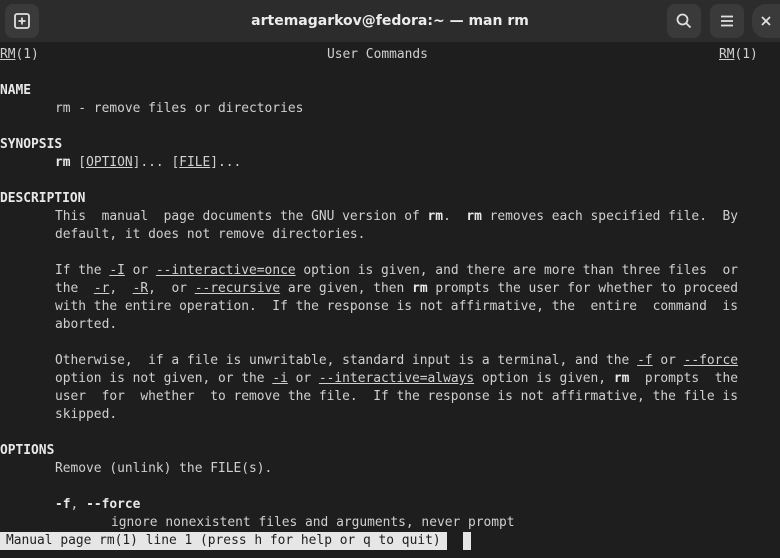  Describe the element at coordinates (474, 216) in the screenshot. I see `d1-rm-2: rm` at that location.